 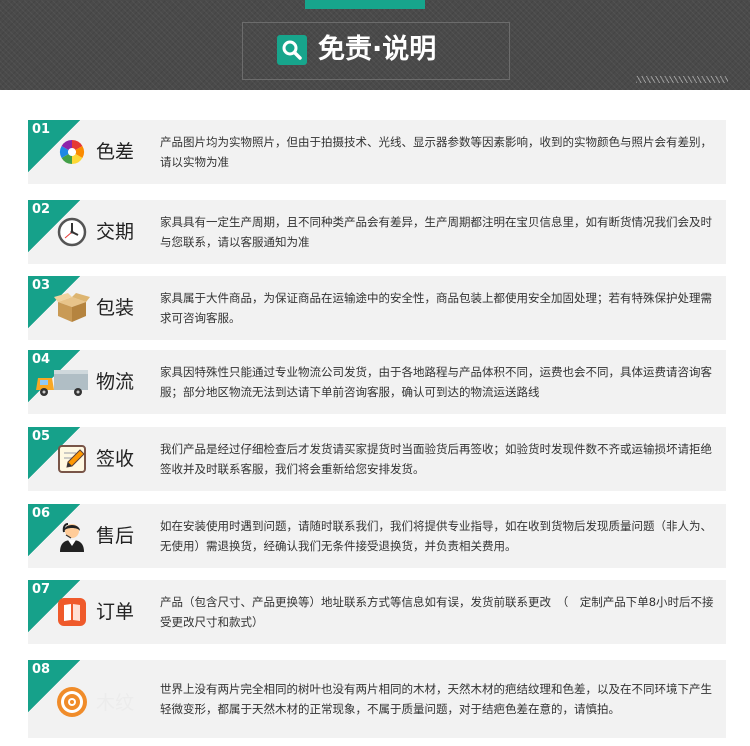 What do you see at coordinates (72, 459) in the screenshot?
I see `sign-pencil-icon` at bounding box center [72, 459].